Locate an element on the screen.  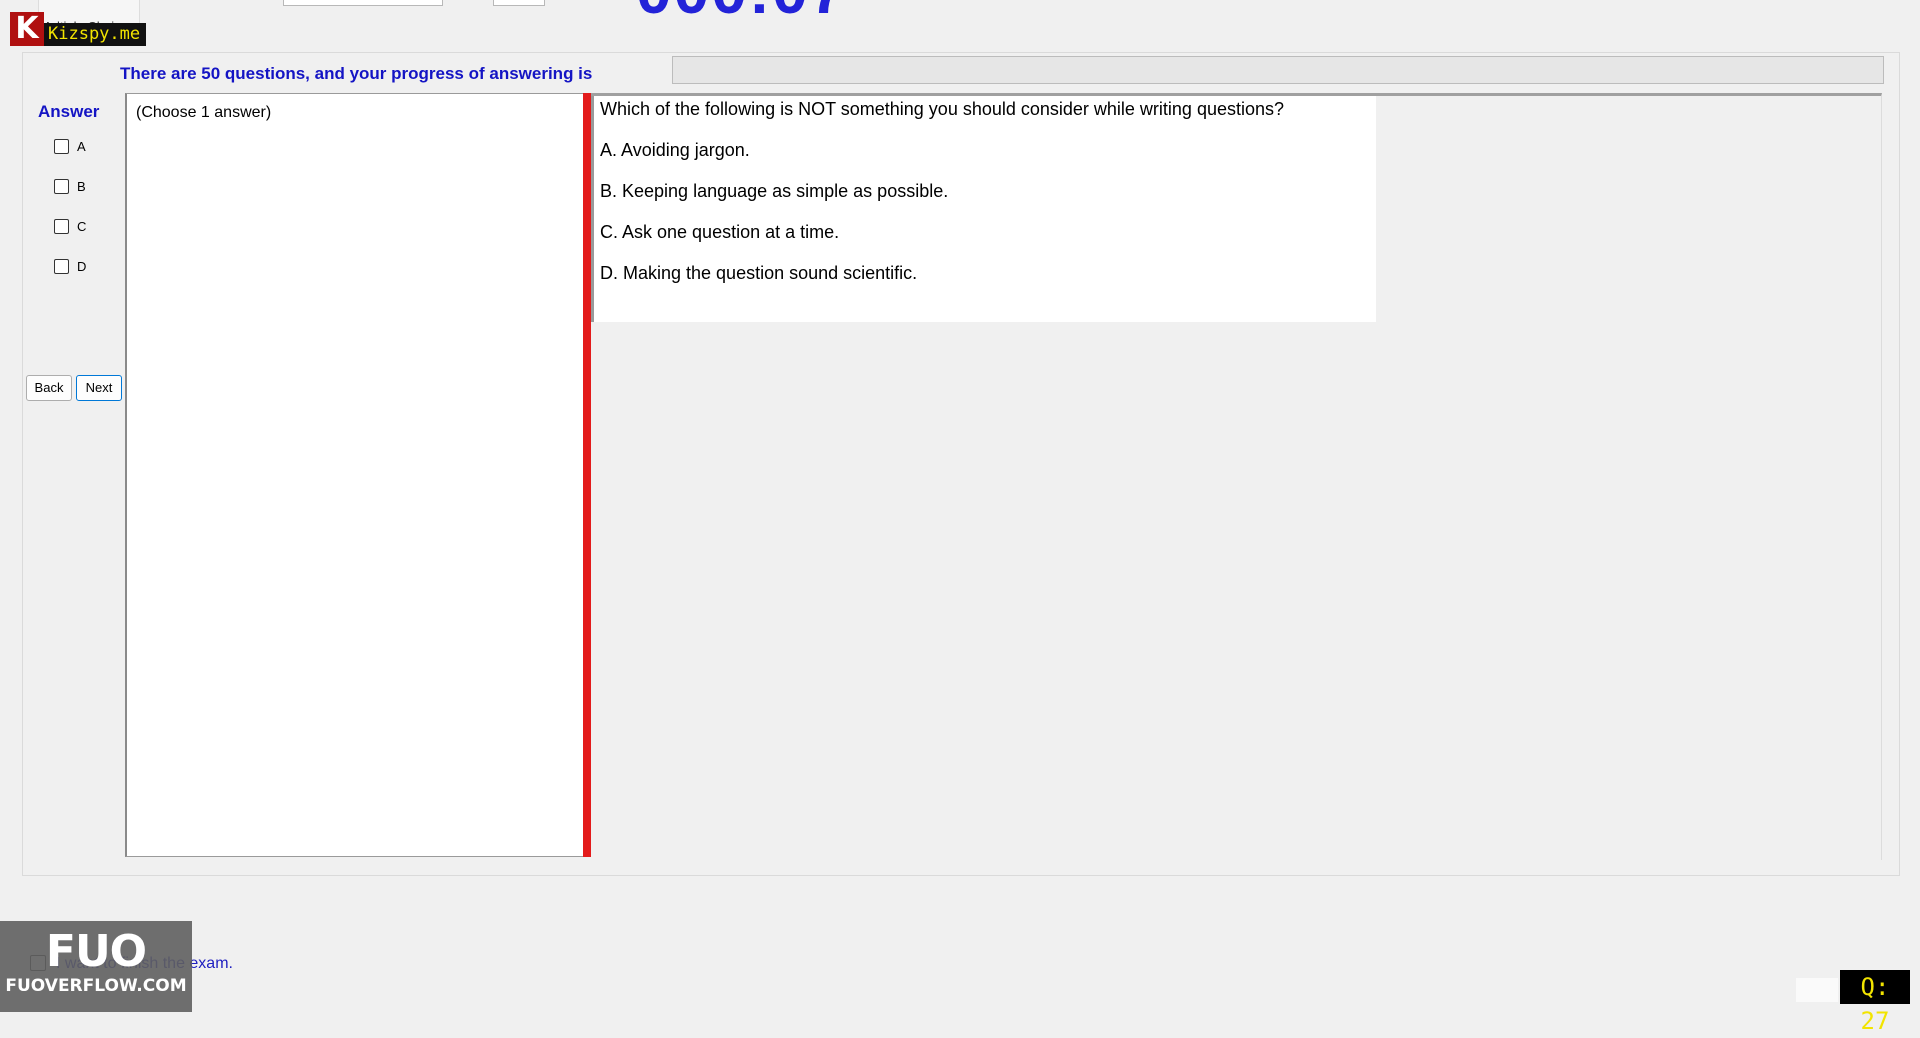
fuo-site-text: FUOVERFLOW.COM is located at coordinates (96, 986).